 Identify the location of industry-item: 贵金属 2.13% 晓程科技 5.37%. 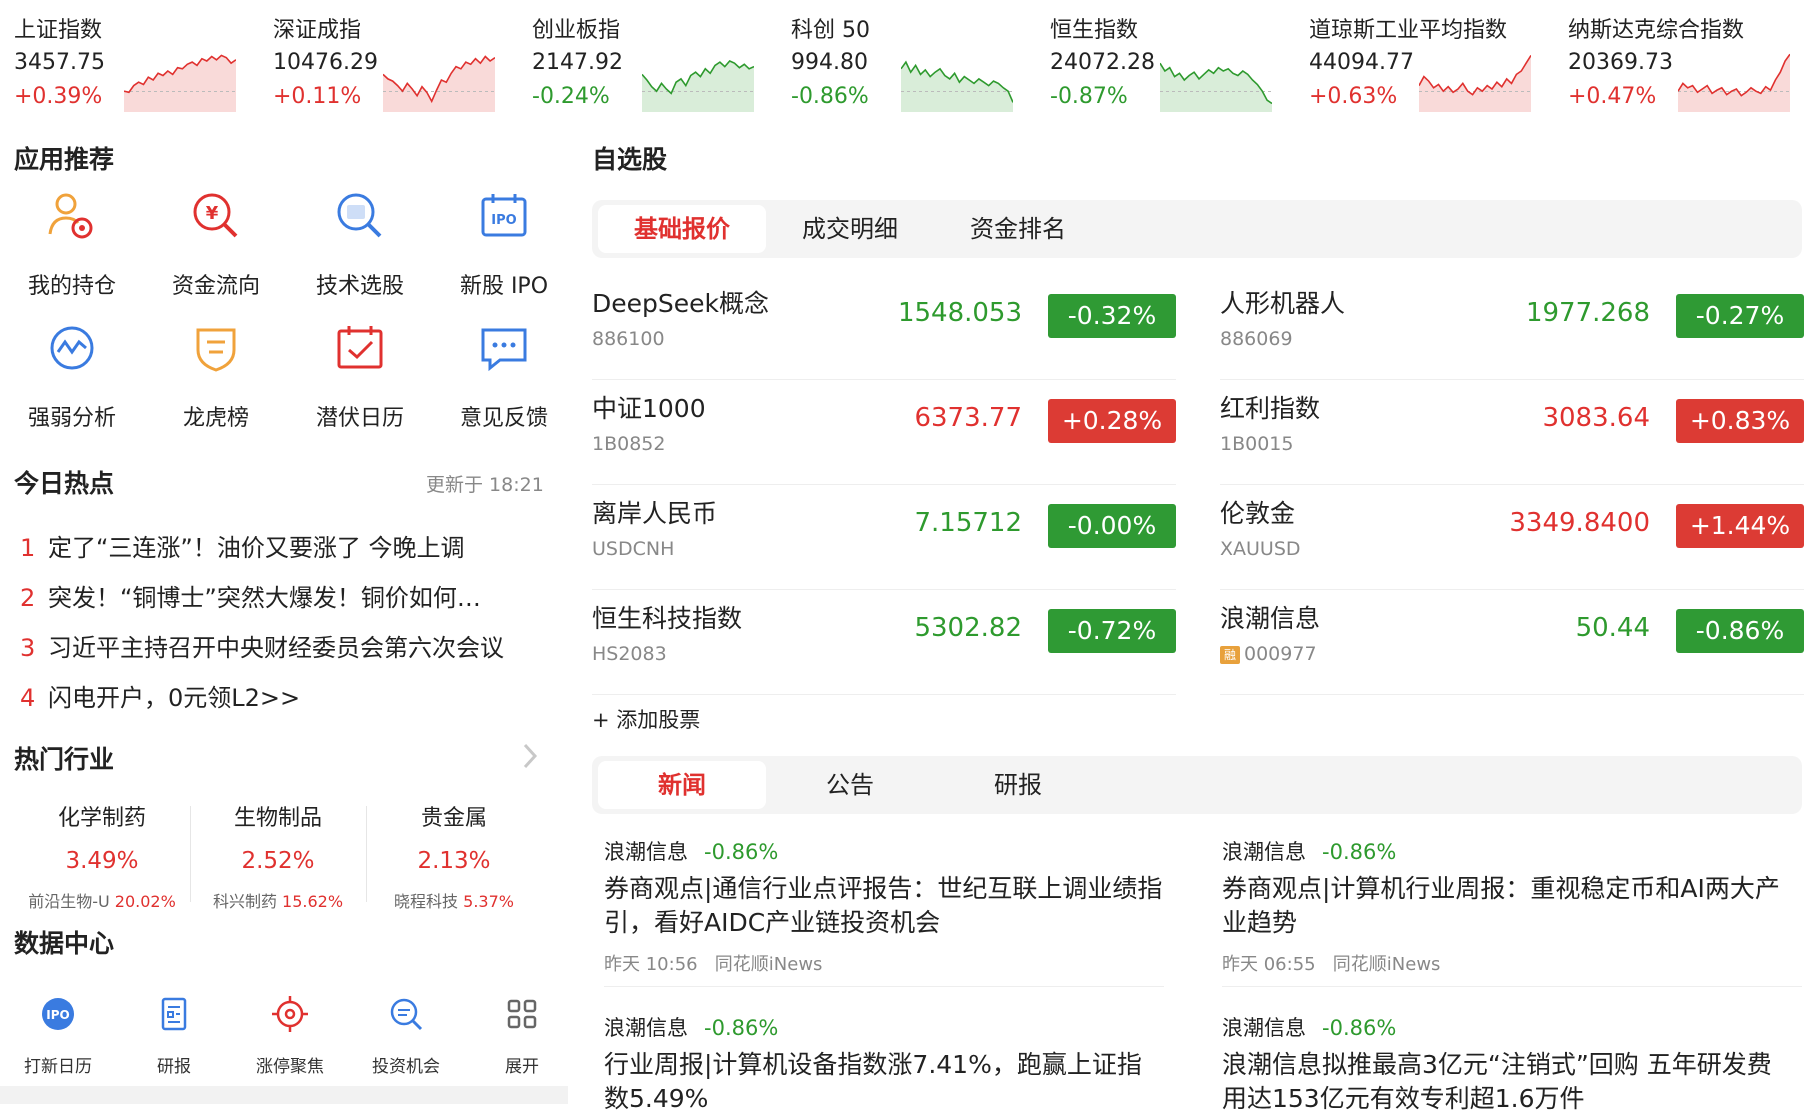
(454, 856).